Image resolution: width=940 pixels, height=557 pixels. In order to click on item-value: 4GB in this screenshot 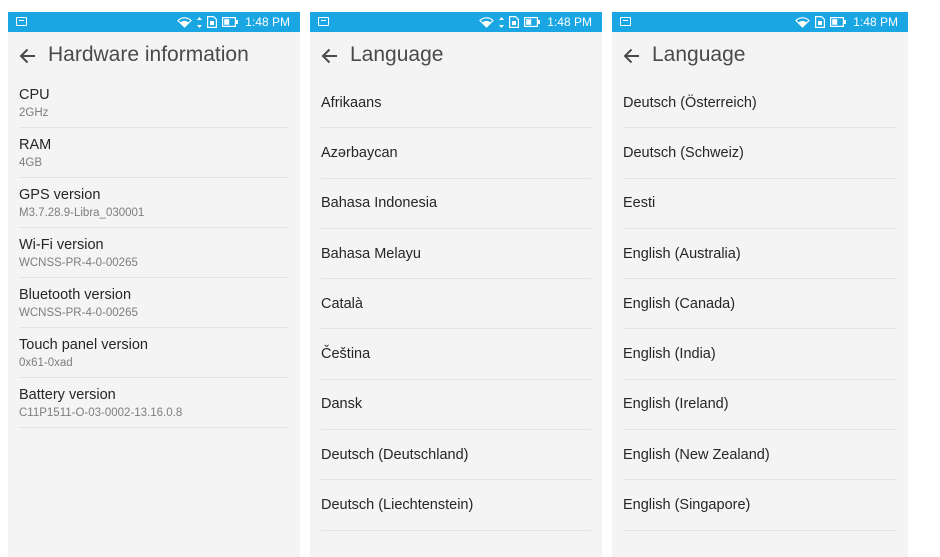, I will do `click(31, 163)`.